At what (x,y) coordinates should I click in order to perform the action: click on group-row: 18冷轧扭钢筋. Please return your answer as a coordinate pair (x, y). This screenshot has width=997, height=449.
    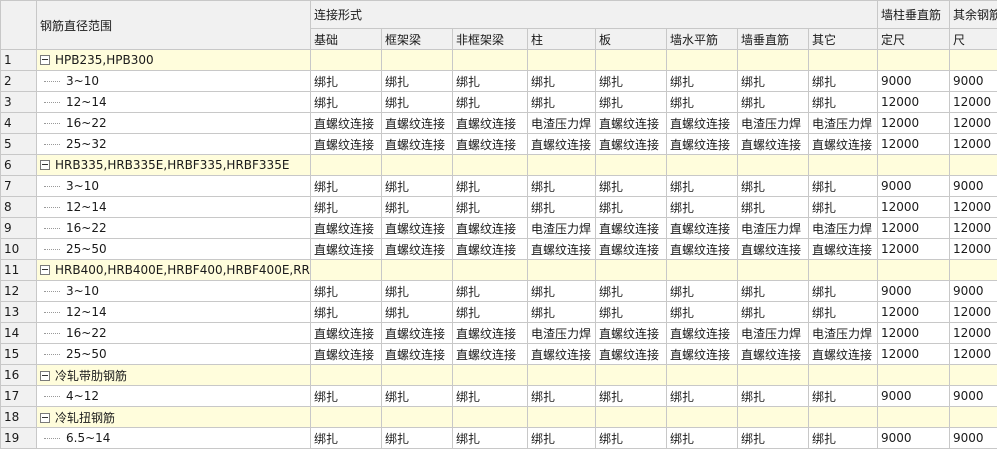
    Looking at the image, I should click on (499, 417).